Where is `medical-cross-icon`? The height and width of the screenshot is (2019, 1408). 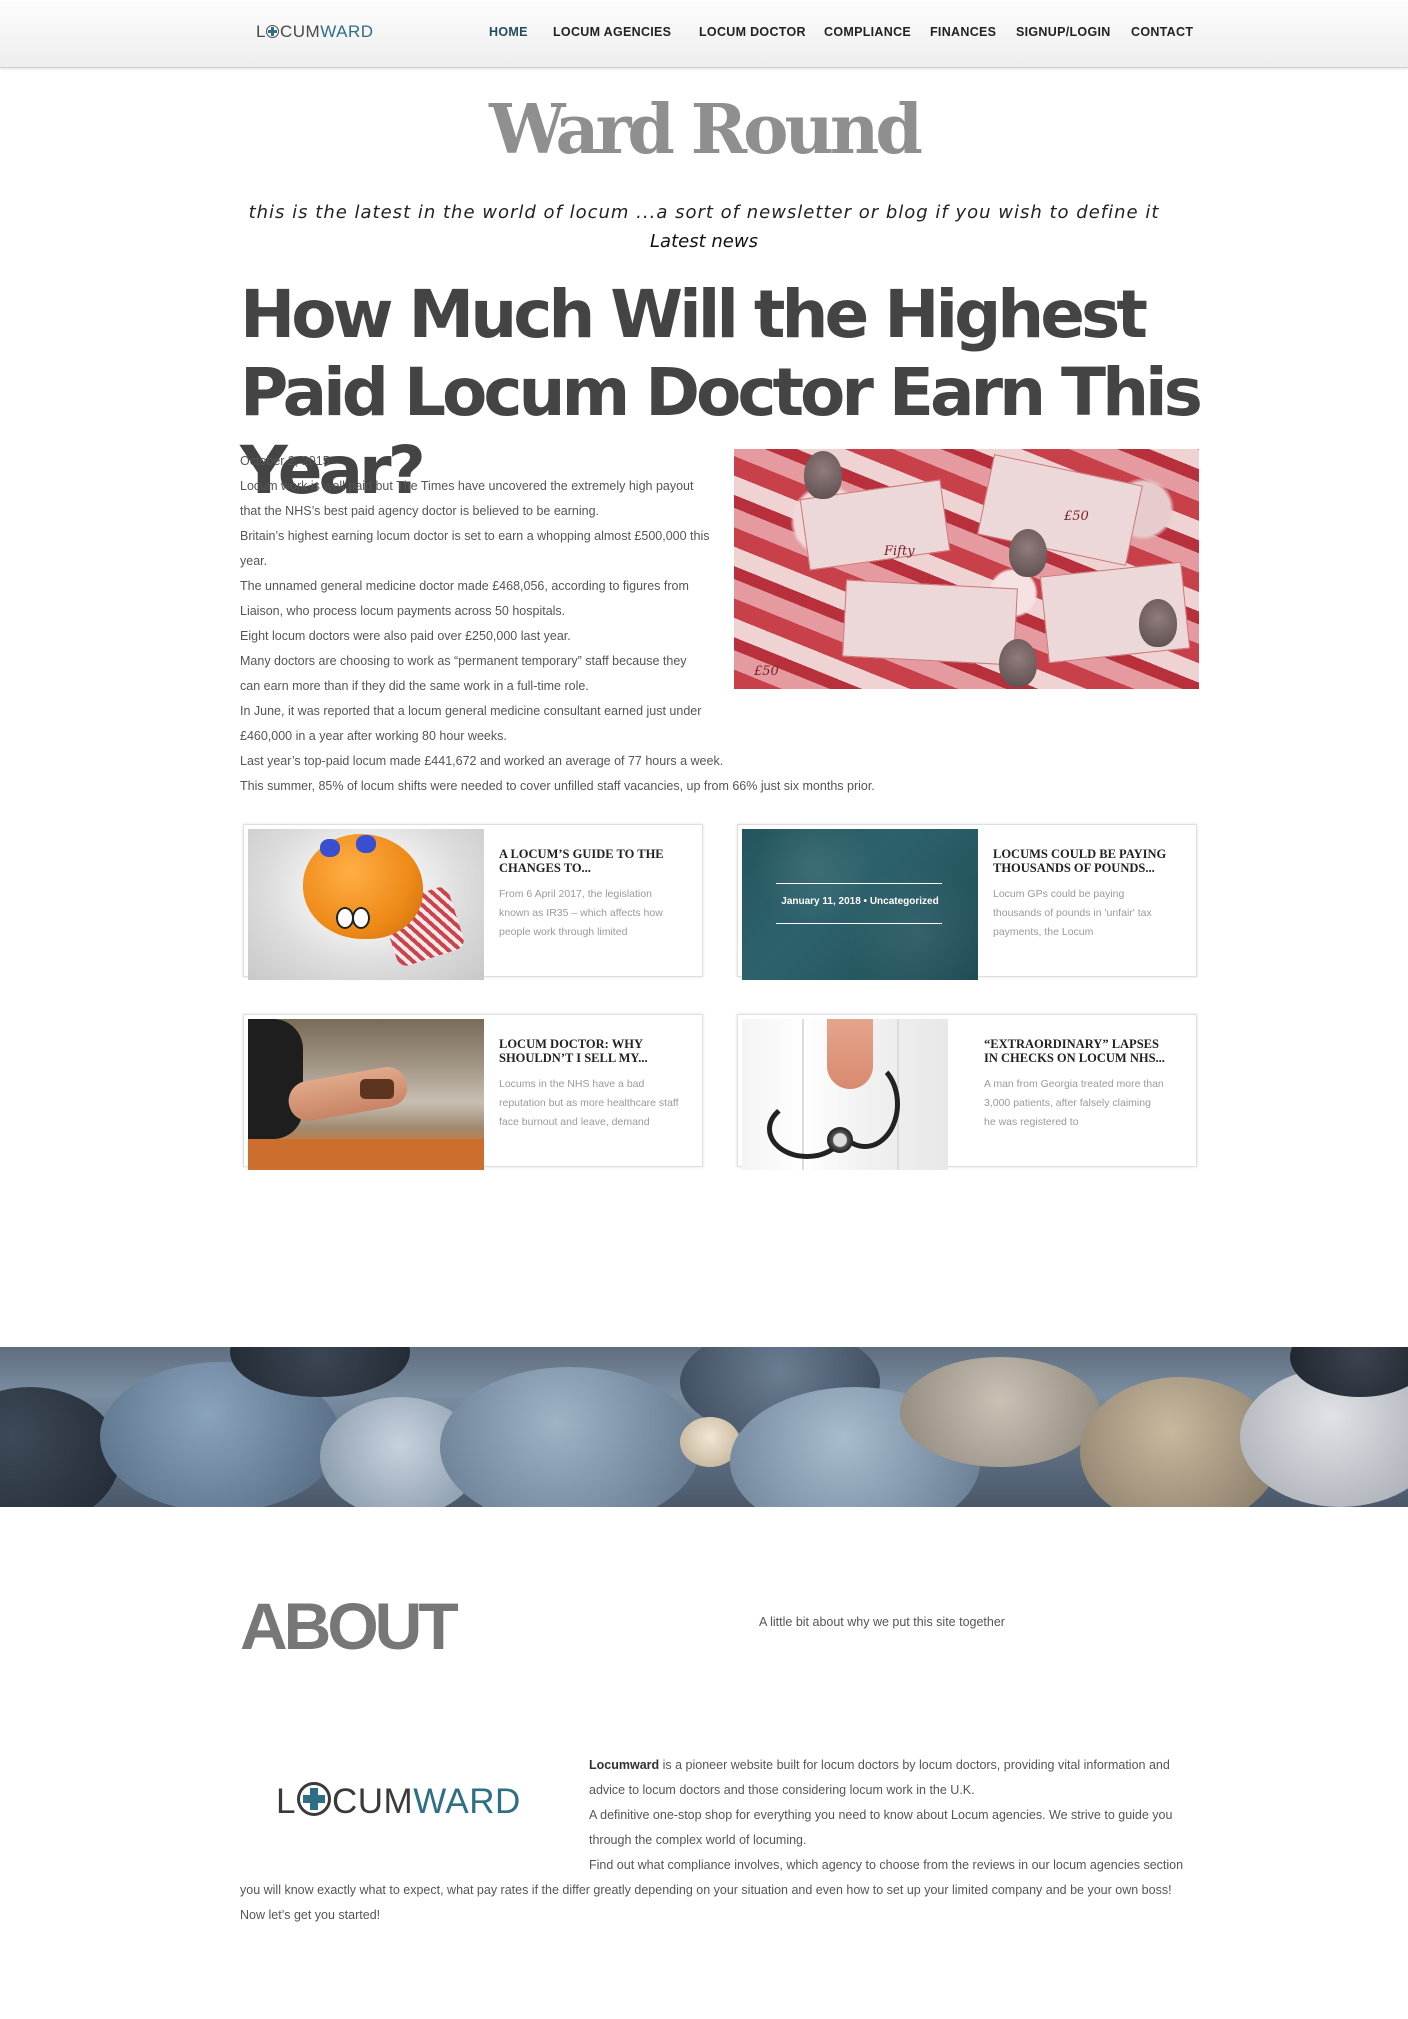
medical-cross-icon is located at coordinates (273, 31).